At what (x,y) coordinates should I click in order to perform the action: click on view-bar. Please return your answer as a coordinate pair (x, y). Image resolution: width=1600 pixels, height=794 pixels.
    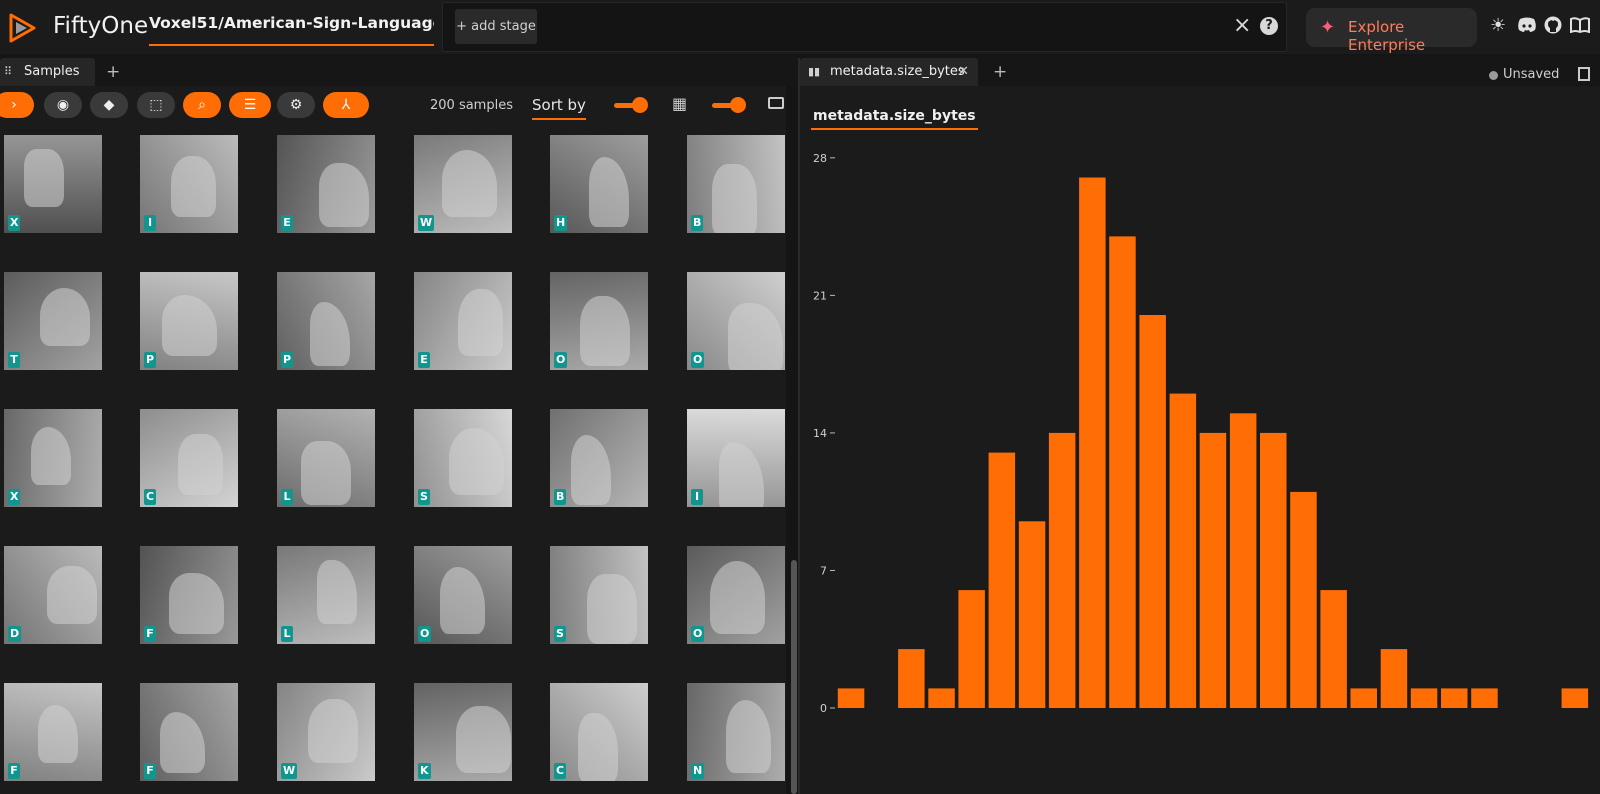
    Looking at the image, I should click on (864, 27).